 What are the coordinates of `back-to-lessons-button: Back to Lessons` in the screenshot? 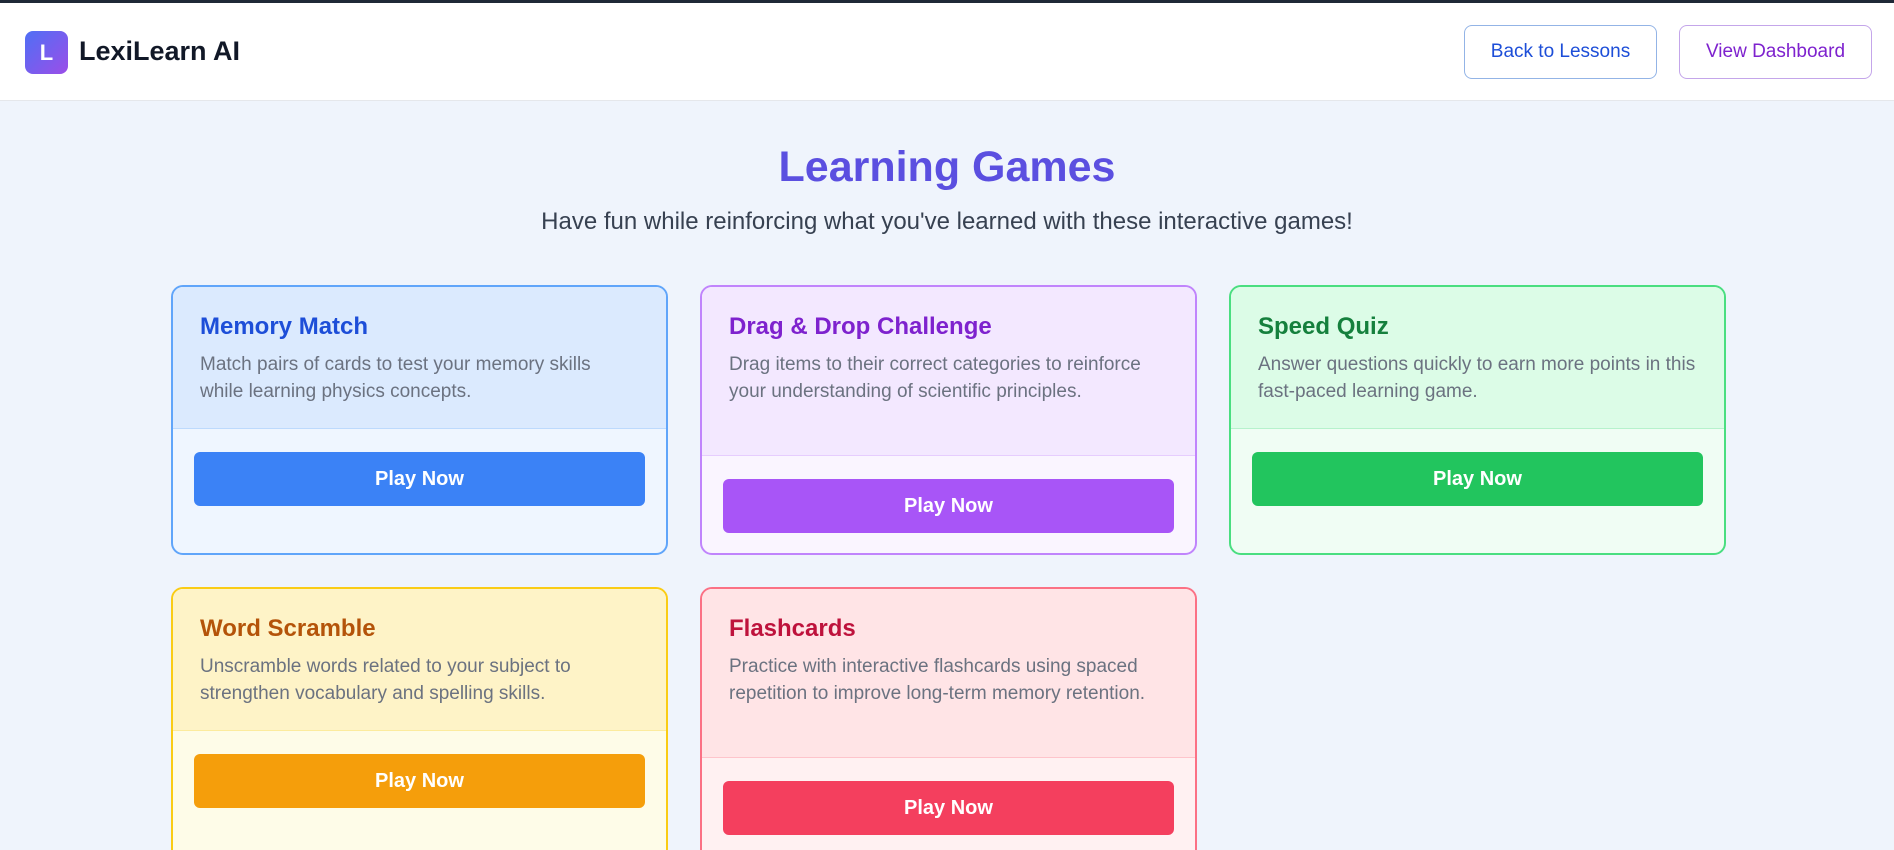 It's located at (1560, 52).